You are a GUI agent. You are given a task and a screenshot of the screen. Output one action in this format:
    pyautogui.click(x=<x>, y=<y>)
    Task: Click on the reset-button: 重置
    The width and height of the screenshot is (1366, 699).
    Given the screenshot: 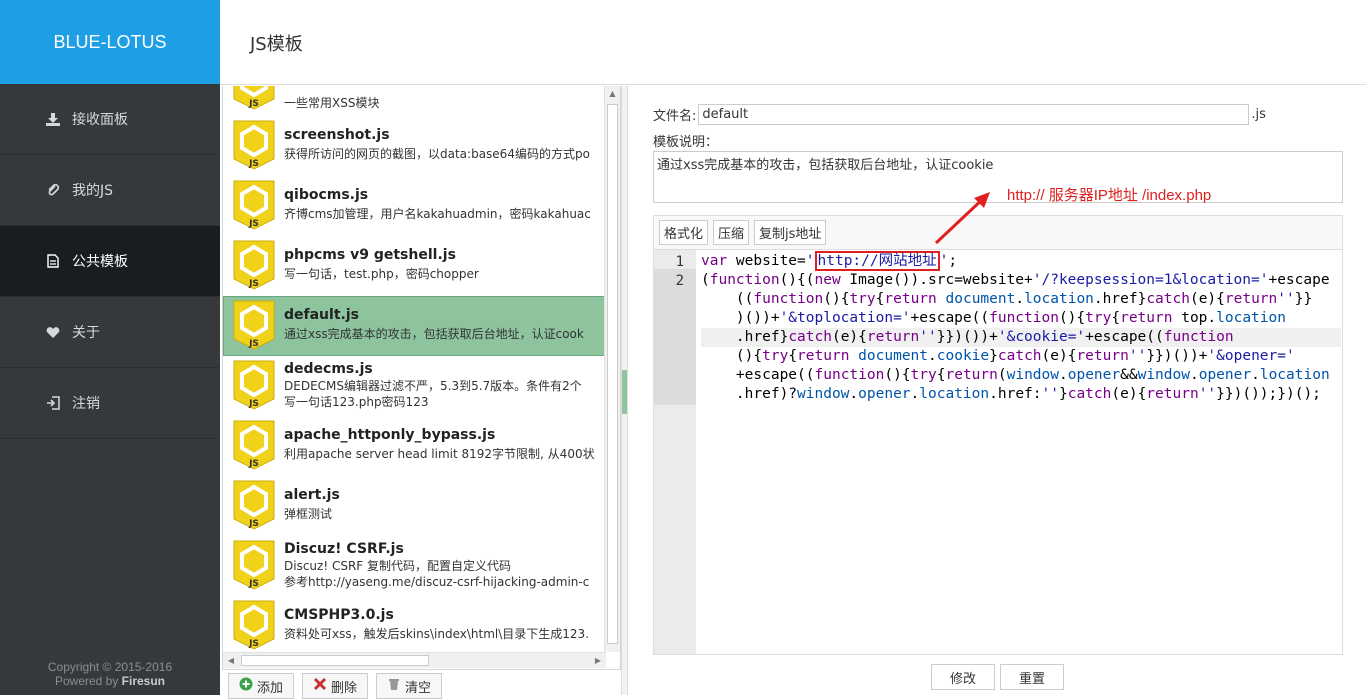 What is the action you would take?
    pyautogui.click(x=1032, y=677)
    